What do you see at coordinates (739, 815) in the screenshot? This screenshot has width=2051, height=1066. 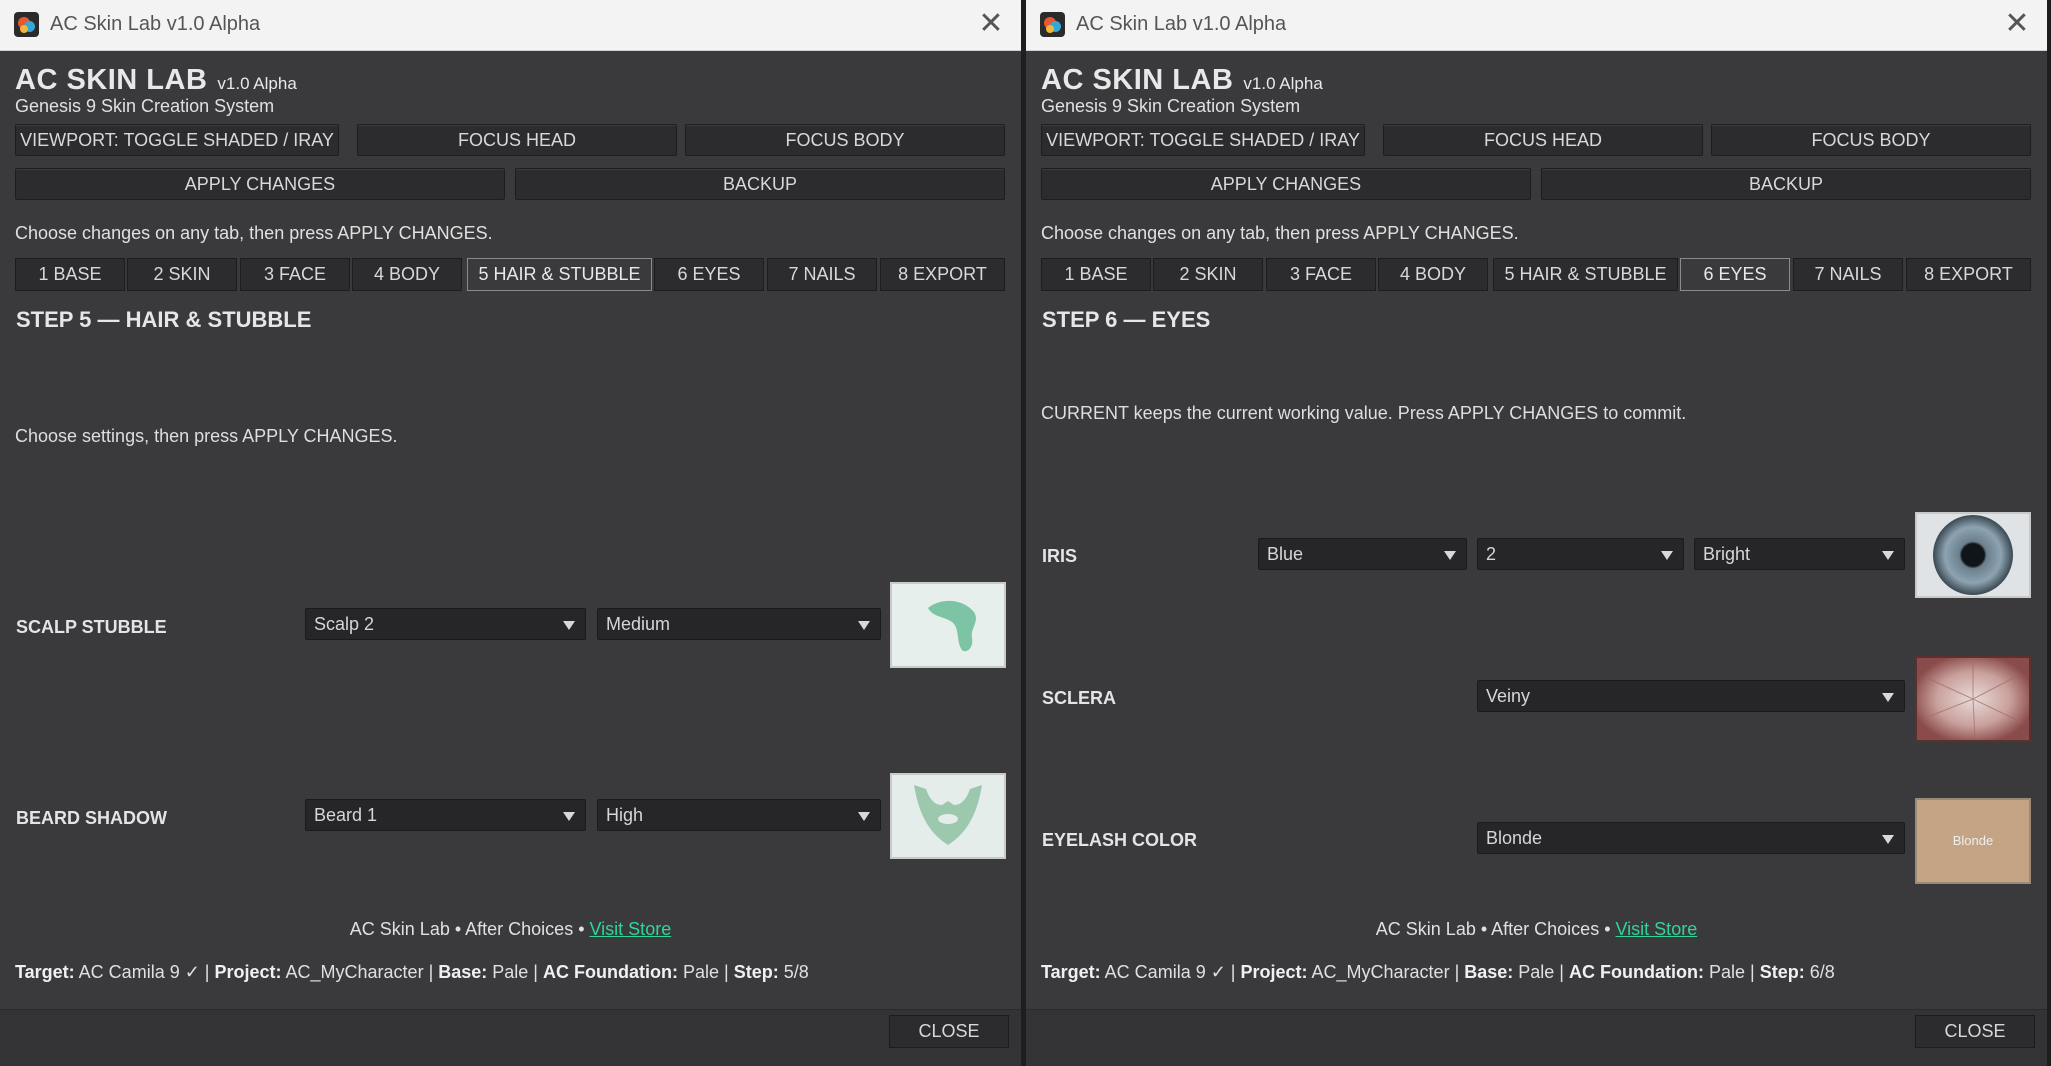 I see `beard-shadow-level-select: High` at bounding box center [739, 815].